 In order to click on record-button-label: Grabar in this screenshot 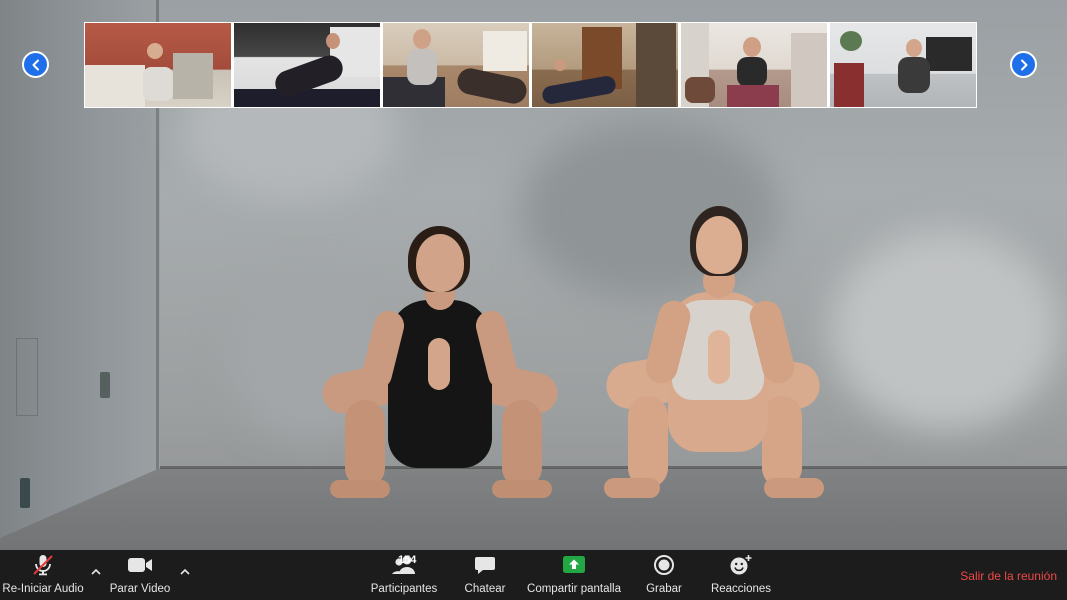, I will do `click(664, 589)`.